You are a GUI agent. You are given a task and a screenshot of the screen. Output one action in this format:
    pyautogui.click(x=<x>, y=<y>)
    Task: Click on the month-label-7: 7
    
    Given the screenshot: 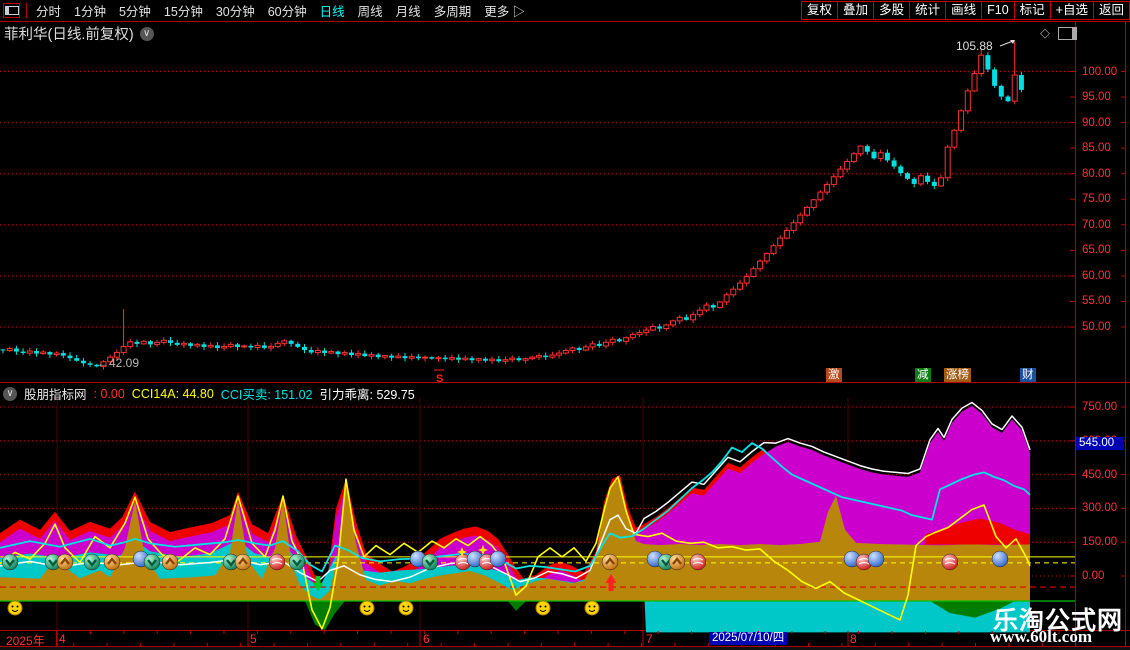 What is the action you would take?
    pyautogui.click(x=649, y=639)
    